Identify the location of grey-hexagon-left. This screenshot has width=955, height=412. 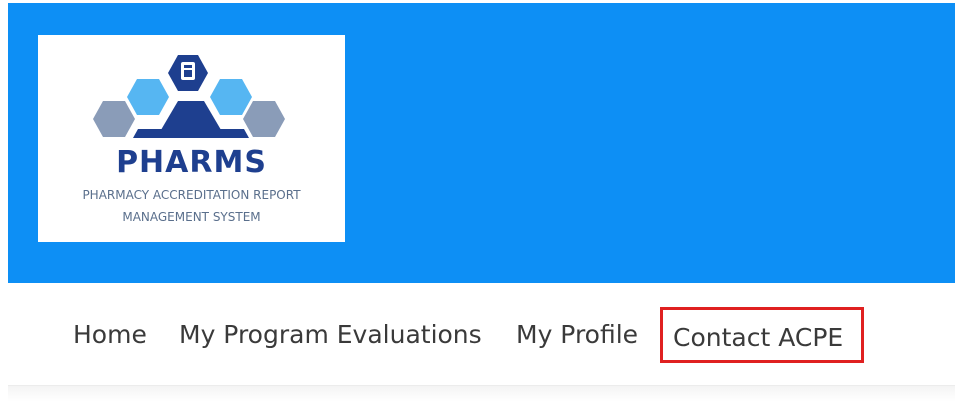
(114, 119).